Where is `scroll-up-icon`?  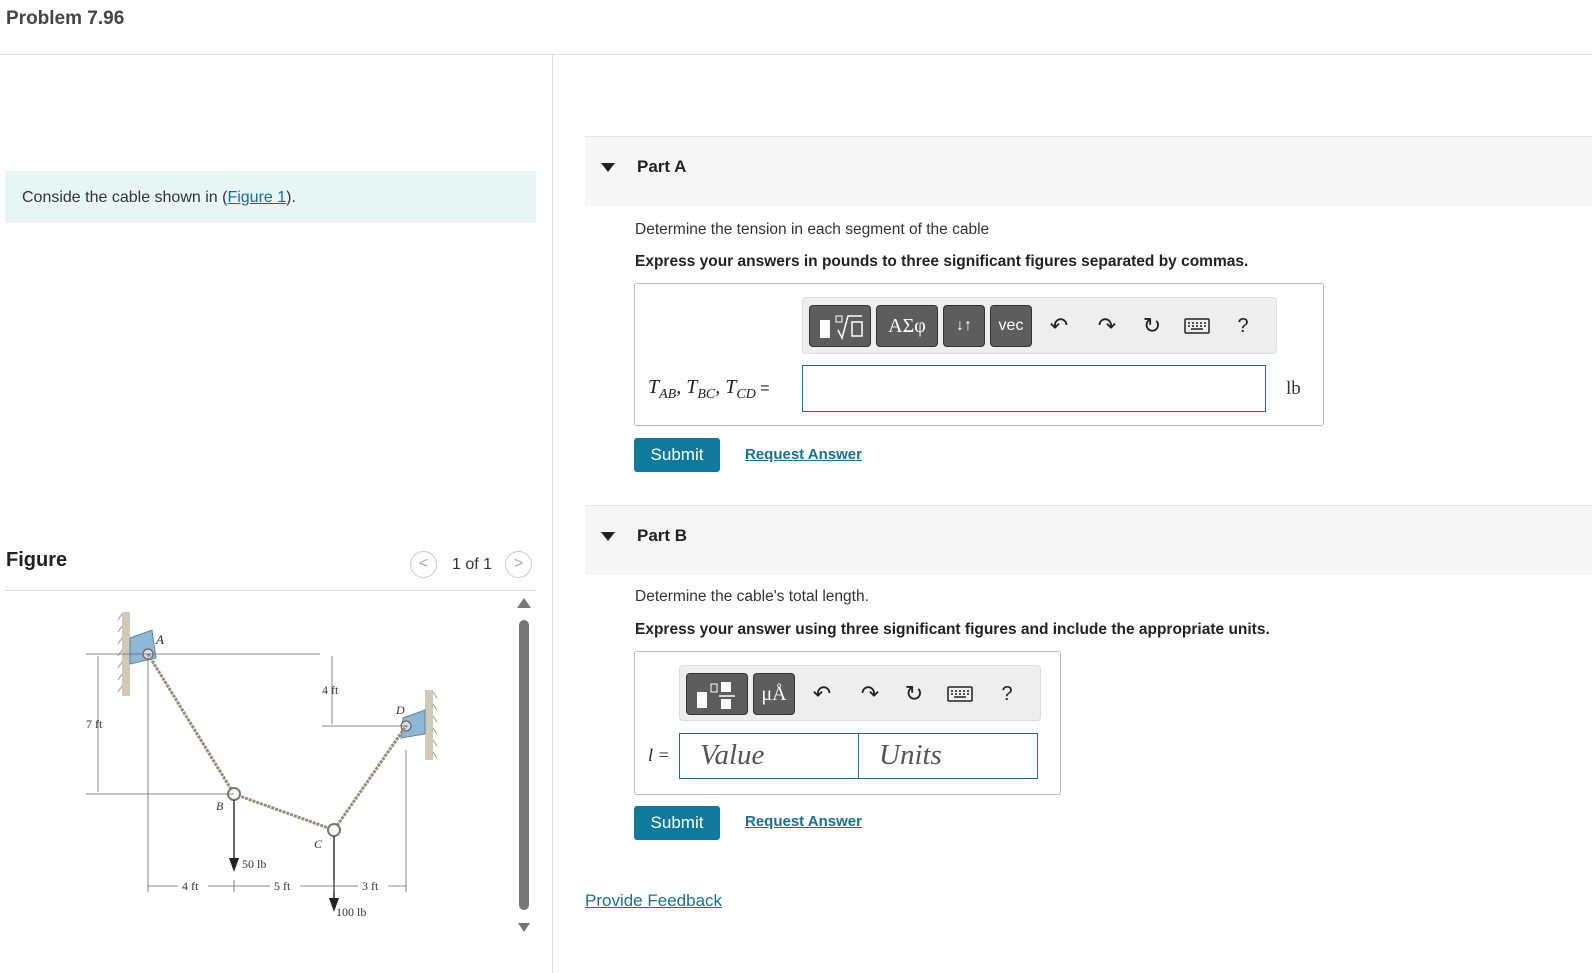
scroll-up-icon is located at coordinates (524, 603).